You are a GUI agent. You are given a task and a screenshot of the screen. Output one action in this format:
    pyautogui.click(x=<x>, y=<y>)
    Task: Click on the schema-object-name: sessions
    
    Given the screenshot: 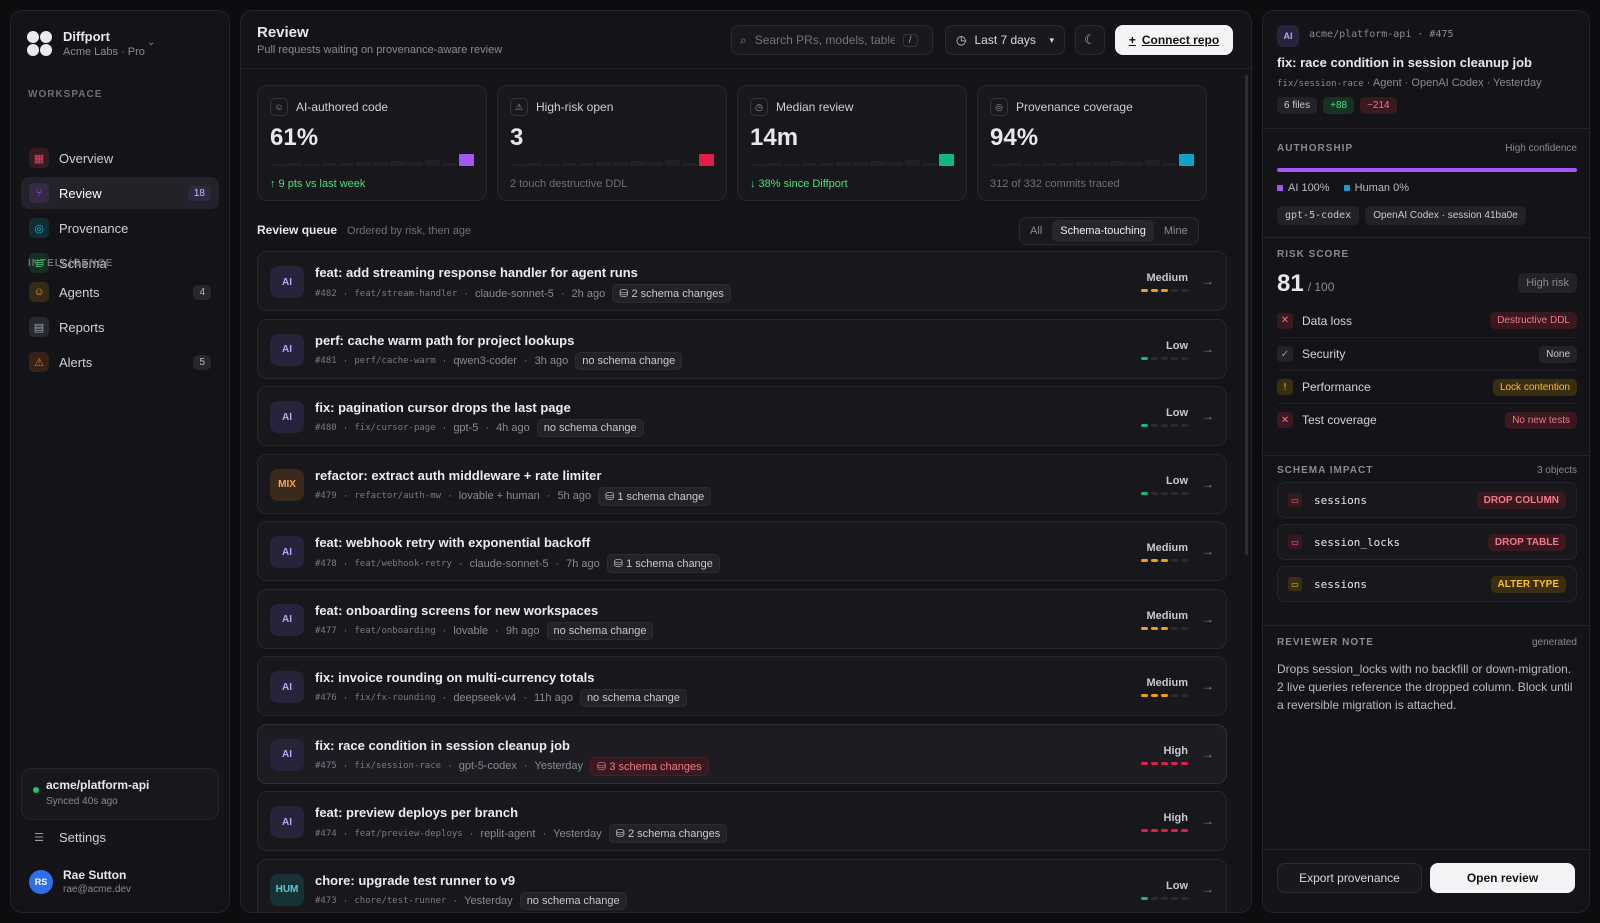 What is the action you would take?
    pyautogui.click(x=1340, y=584)
    